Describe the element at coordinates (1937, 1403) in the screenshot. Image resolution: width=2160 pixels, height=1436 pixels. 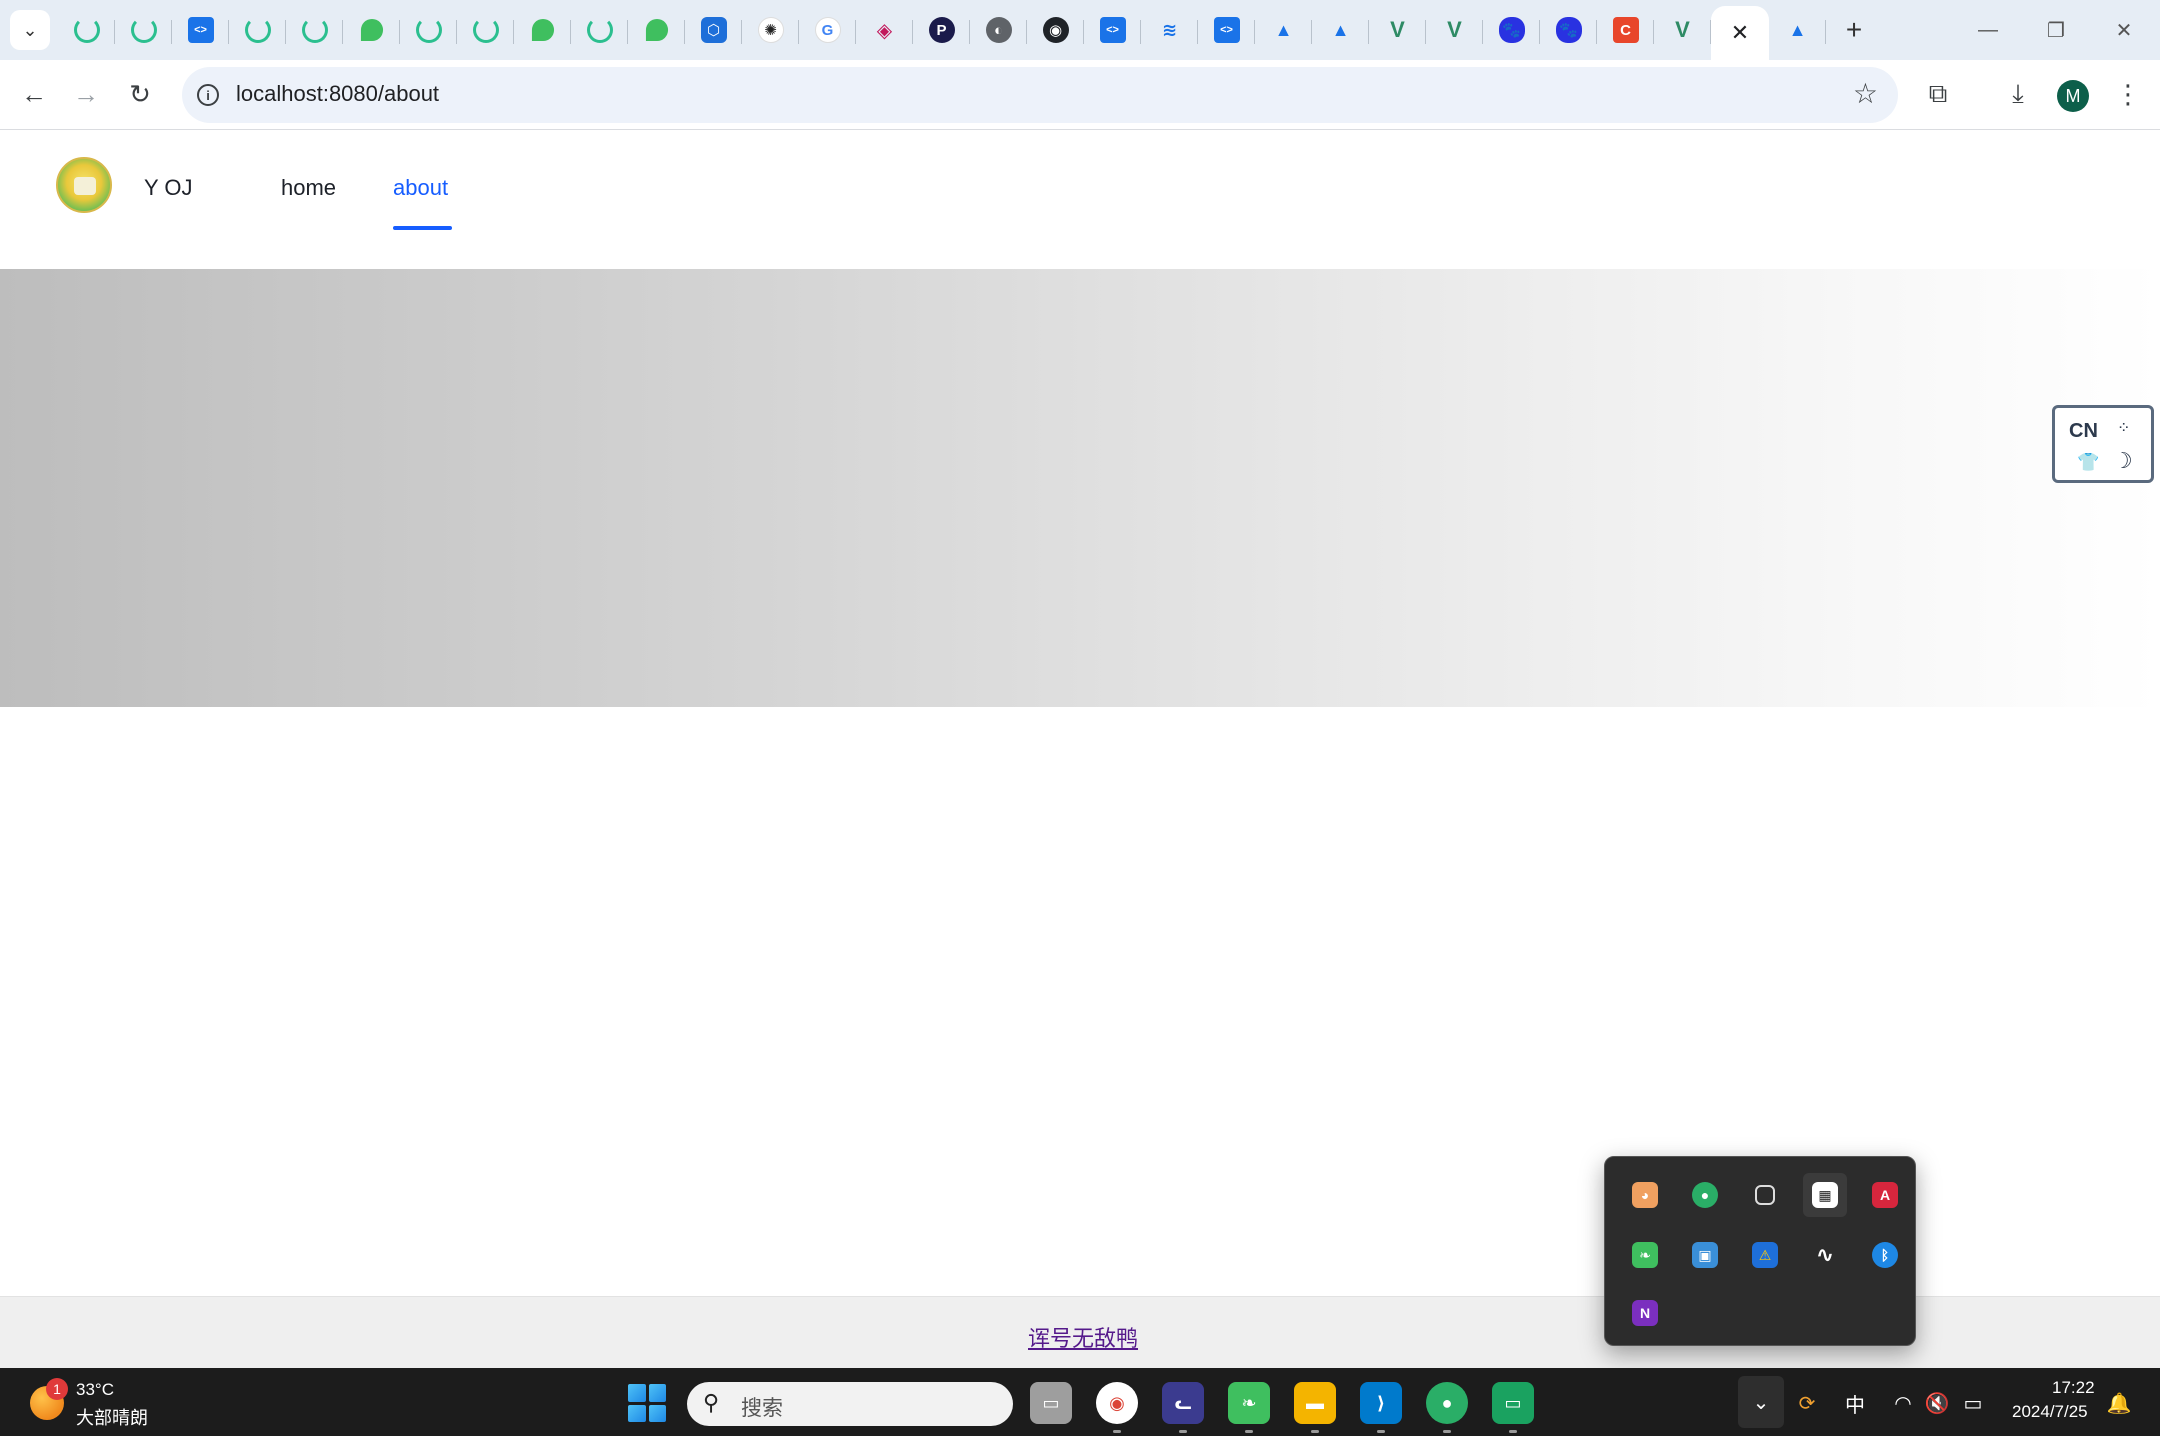
I see `volume-muted-icon: 🔇` at that location.